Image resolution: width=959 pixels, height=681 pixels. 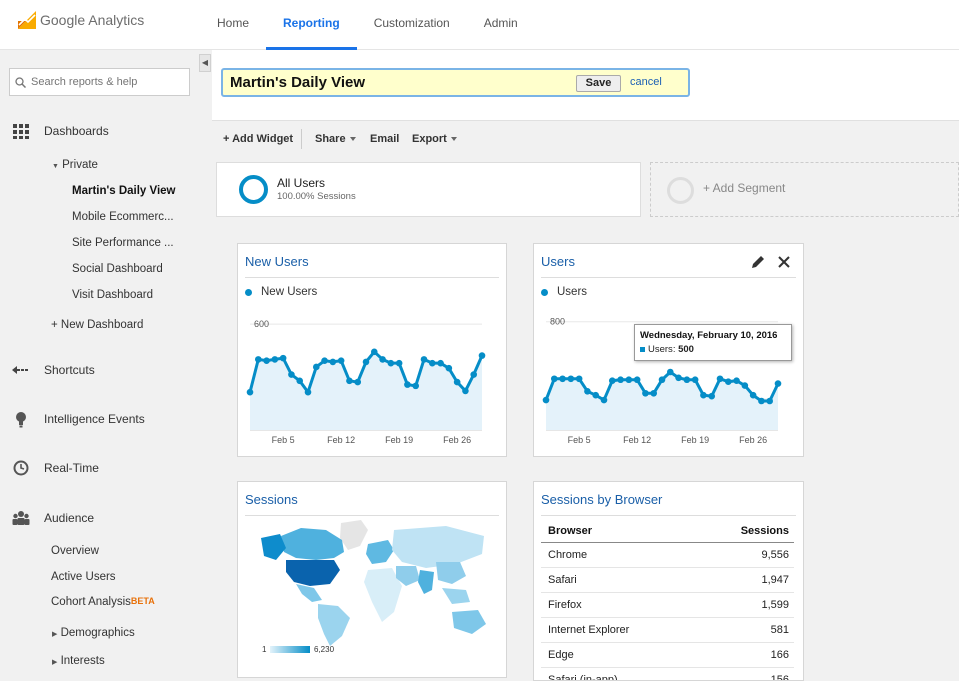 I want to click on table-row: Firefox 1,599, so click(x=667, y=605).